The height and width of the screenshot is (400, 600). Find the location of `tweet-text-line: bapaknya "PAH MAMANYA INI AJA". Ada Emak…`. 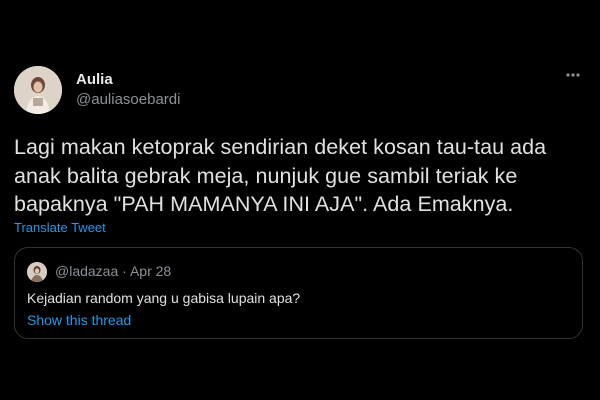

tweet-text-line: bapaknya "PAH MAMANYA INI AJA". Ada Emak… is located at coordinates (264, 204).